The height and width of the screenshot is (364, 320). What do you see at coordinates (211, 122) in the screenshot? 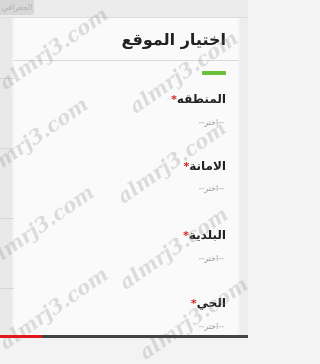
I see `region-select: --اختر--` at bounding box center [211, 122].